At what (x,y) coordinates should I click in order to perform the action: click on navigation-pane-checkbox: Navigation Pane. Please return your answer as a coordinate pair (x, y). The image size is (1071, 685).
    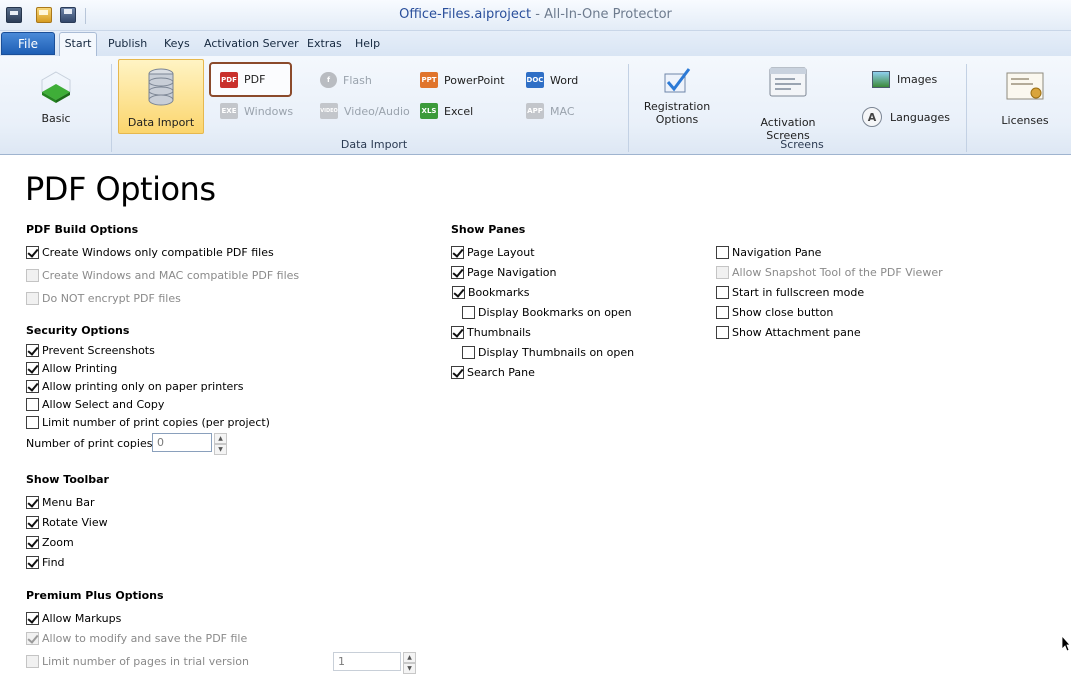
    Looking at the image, I should click on (768, 252).